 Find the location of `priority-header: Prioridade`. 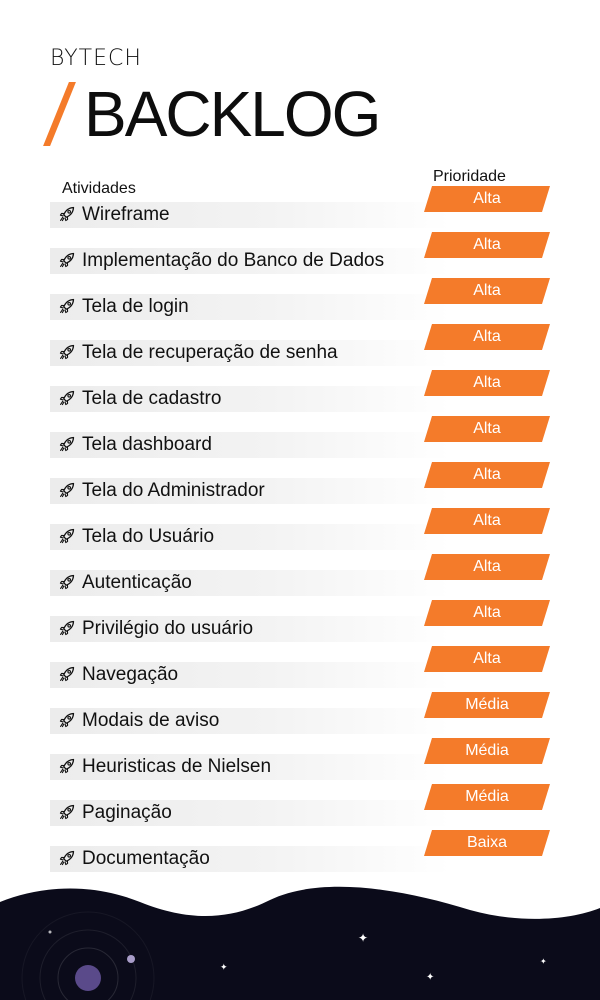

priority-header: Prioridade is located at coordinates (469, 176).